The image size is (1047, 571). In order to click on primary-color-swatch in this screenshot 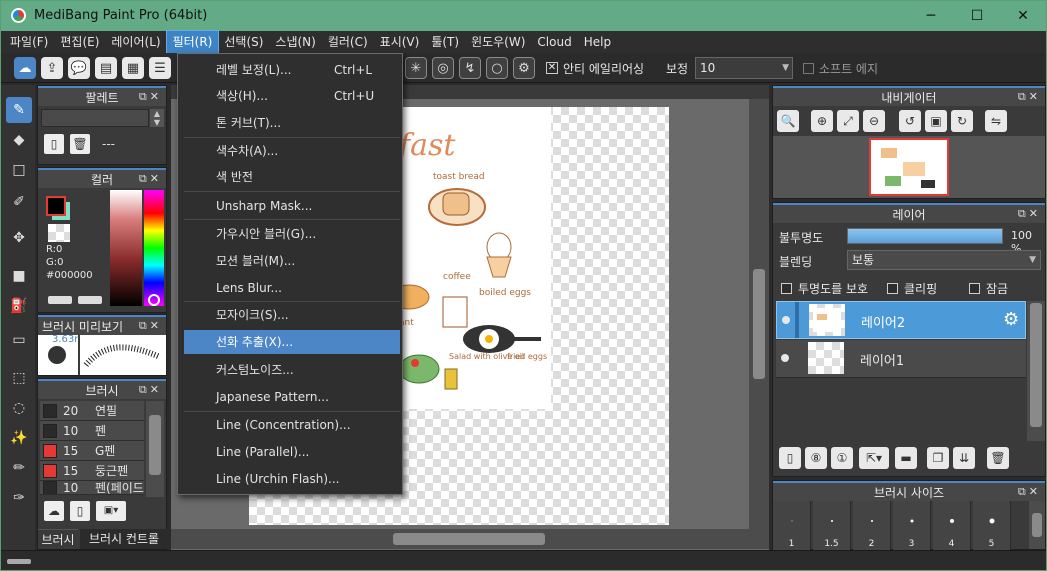, I will do `click(56, 206)`.